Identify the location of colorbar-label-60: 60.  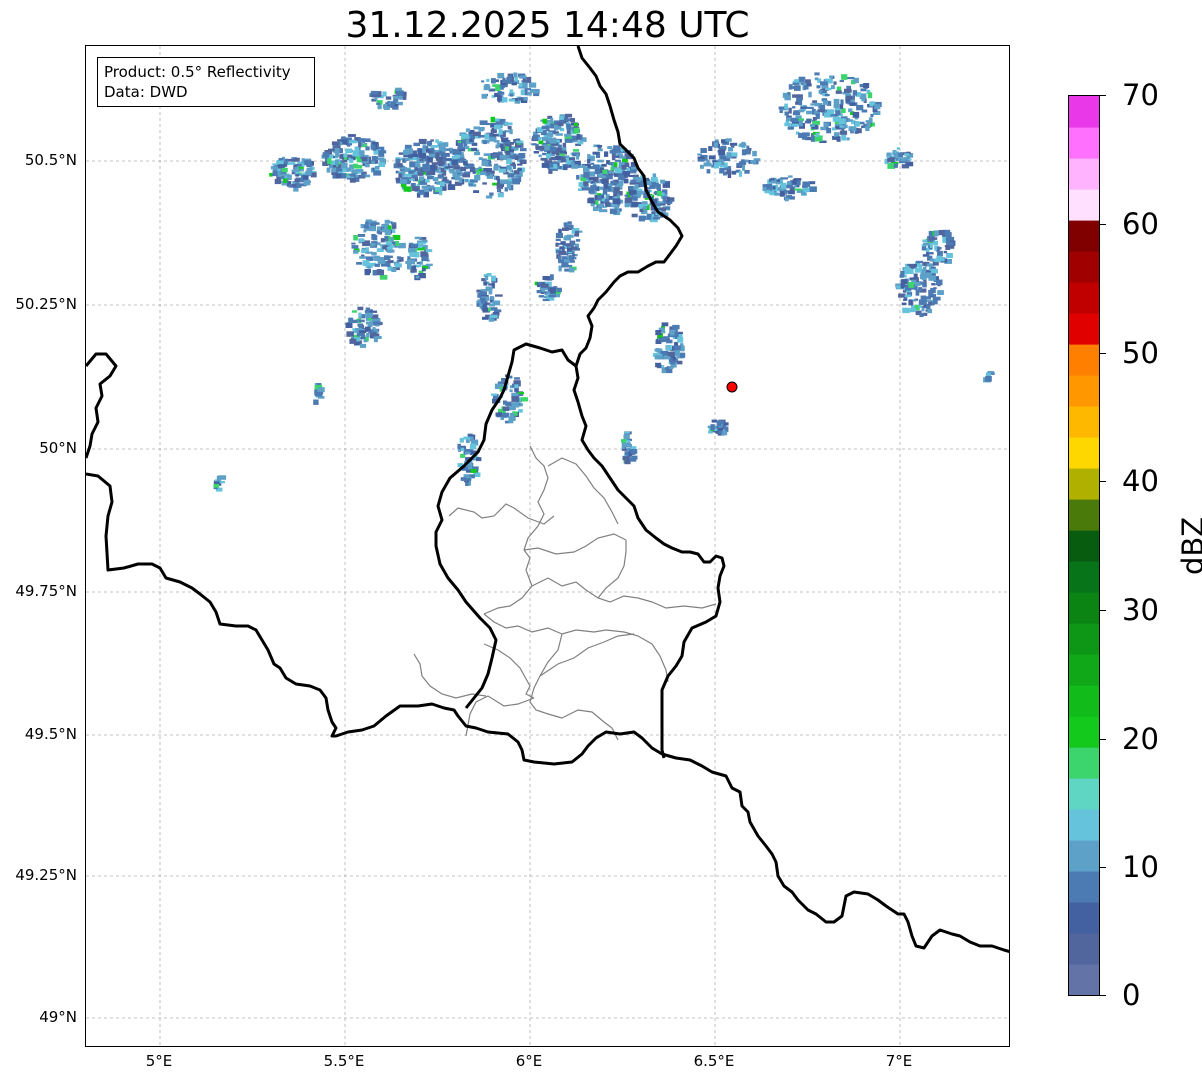
(1140, 224).